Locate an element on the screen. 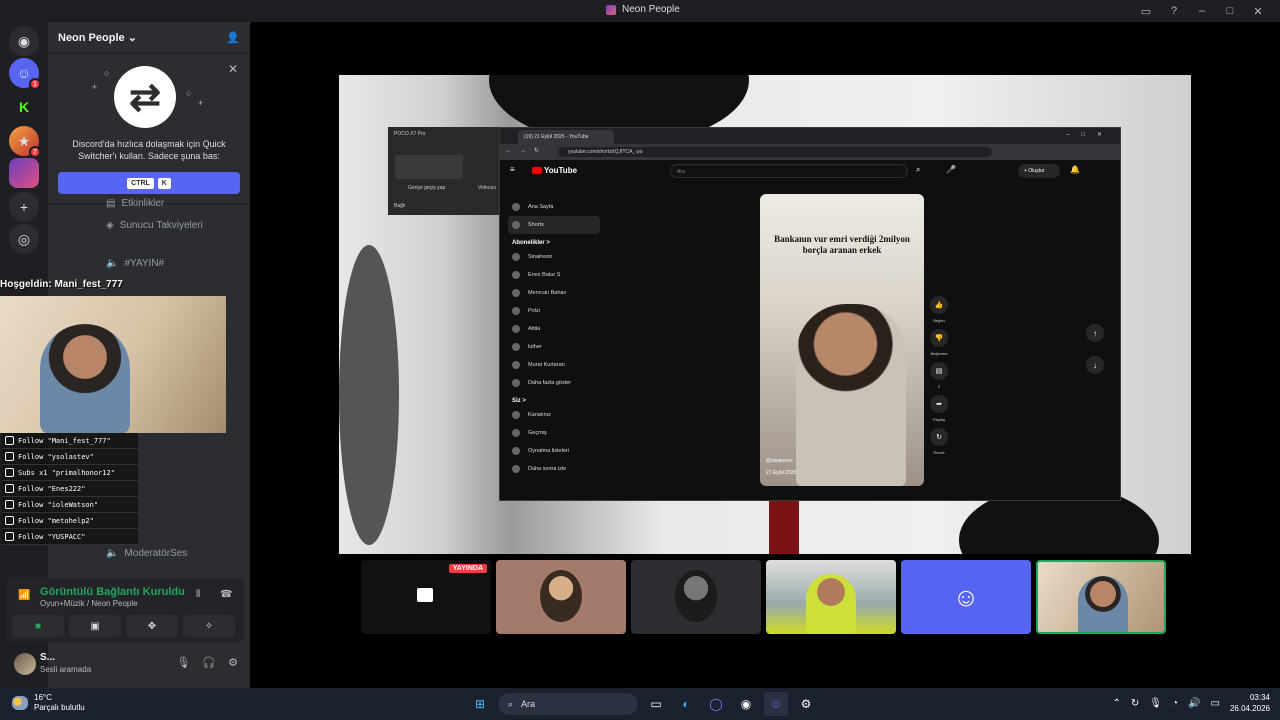 This screenshot has height=720, width=1280. edge-icon: ◐ is located at coordinates (686, 704).